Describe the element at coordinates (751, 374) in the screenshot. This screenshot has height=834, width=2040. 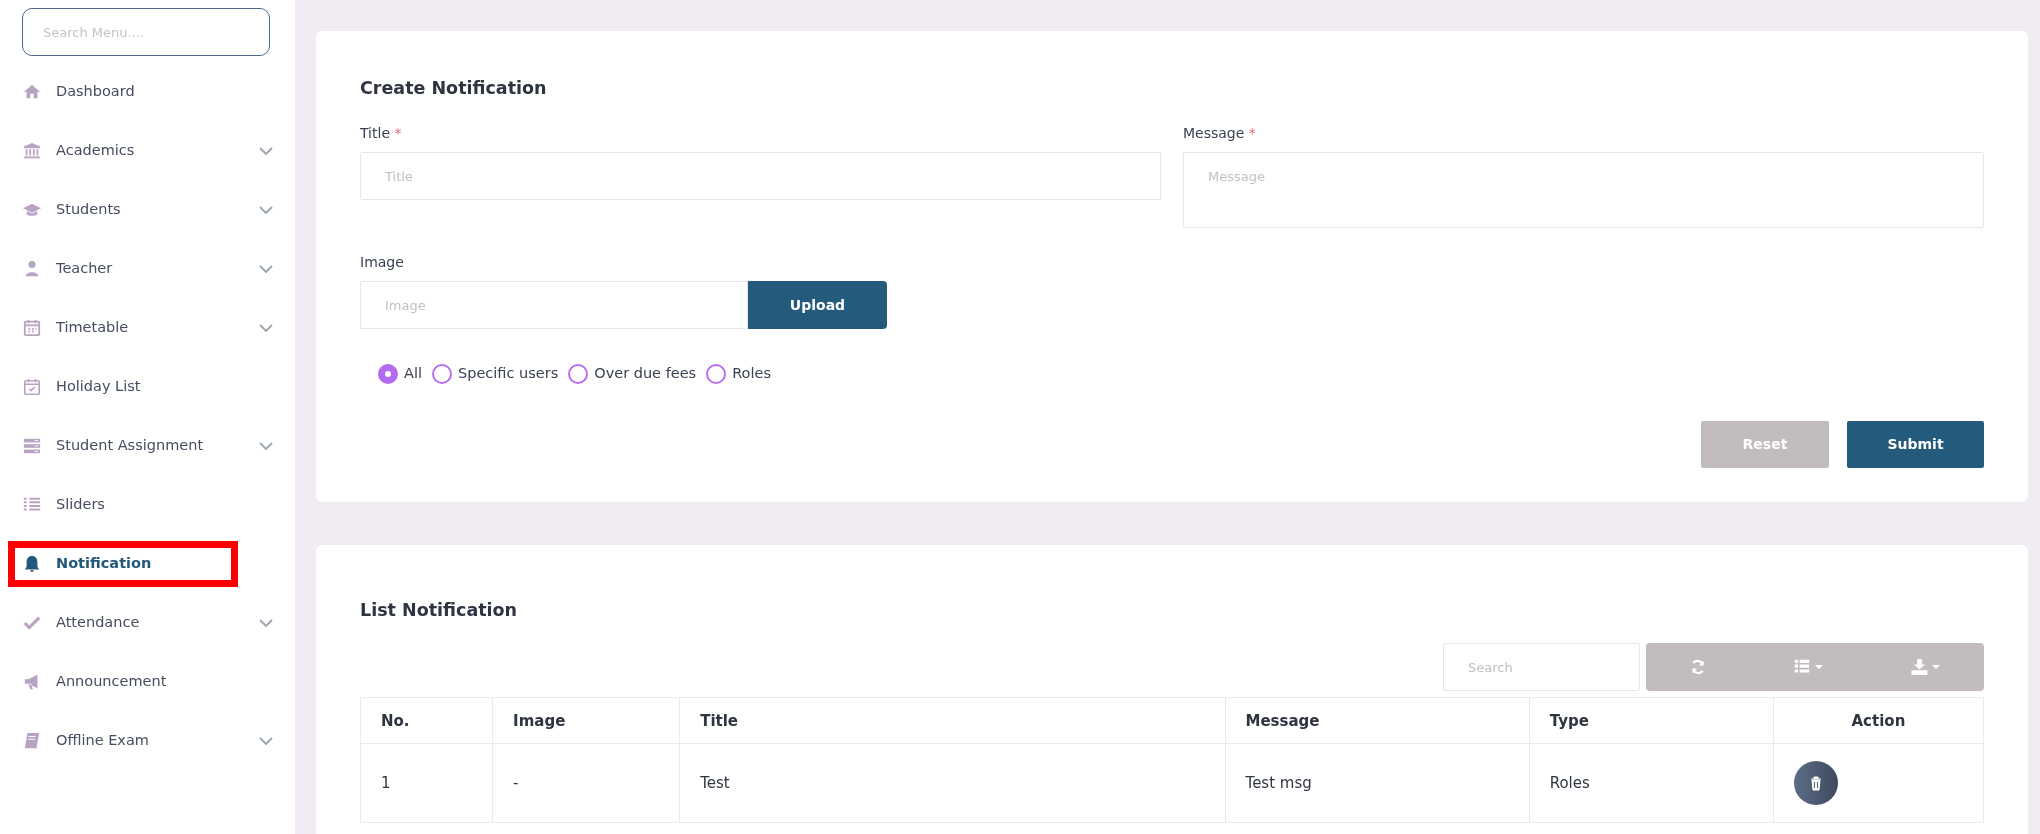
I see `radio-label: Roles` at that location.